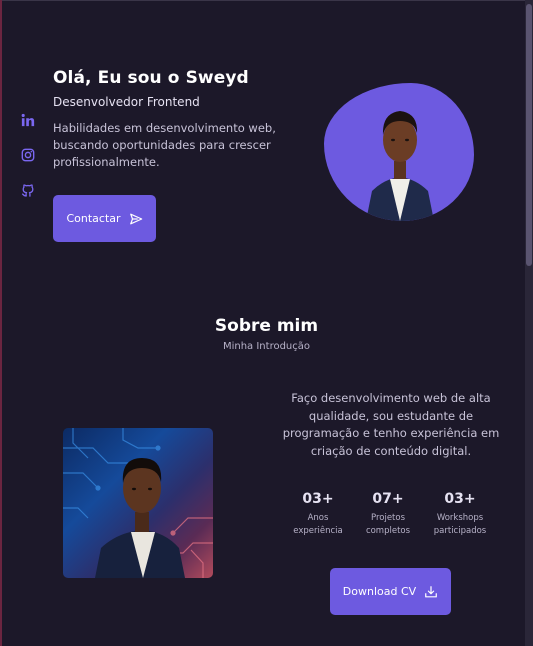 The width and height of the screenshot is (533, 646). What do you see at coordinates (318, 524) in the screenshot?
I see `stat-label: Anos experiência` at bounding box center [318, 524].